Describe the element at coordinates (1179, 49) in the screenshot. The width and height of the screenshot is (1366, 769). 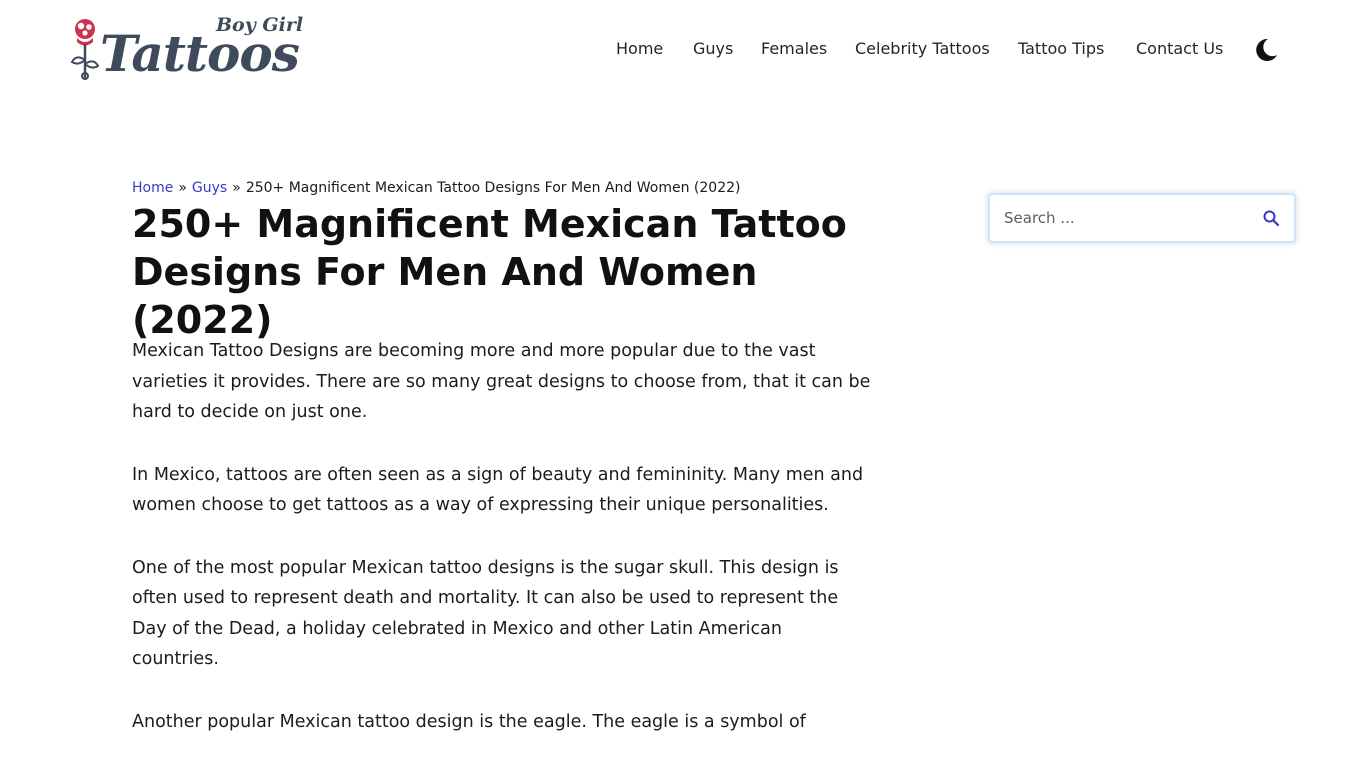
I see `nav-contact-us: Contact Us` at that location.